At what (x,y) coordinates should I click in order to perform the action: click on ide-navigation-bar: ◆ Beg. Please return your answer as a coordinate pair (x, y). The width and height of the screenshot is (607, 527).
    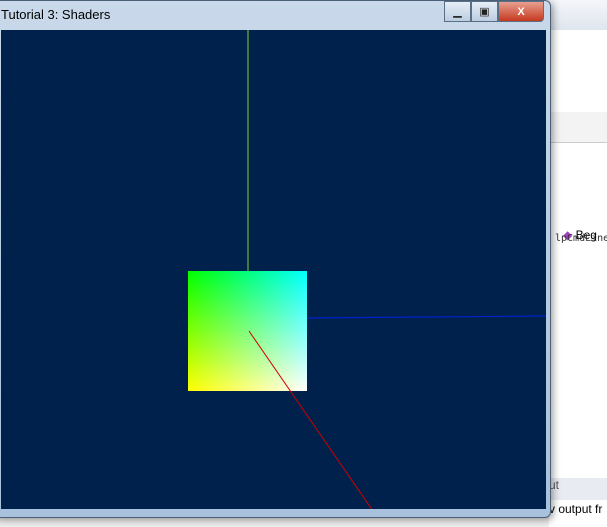
    Looking at the image, I should click on (578, 177).